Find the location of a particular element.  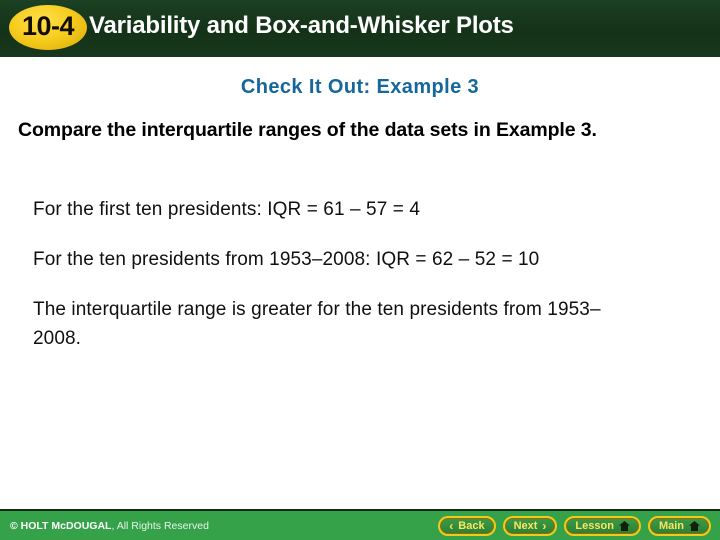

copyright-text: © HOLT McDOUGAL, All Rights Reserved is located at coordinates (109, 526).